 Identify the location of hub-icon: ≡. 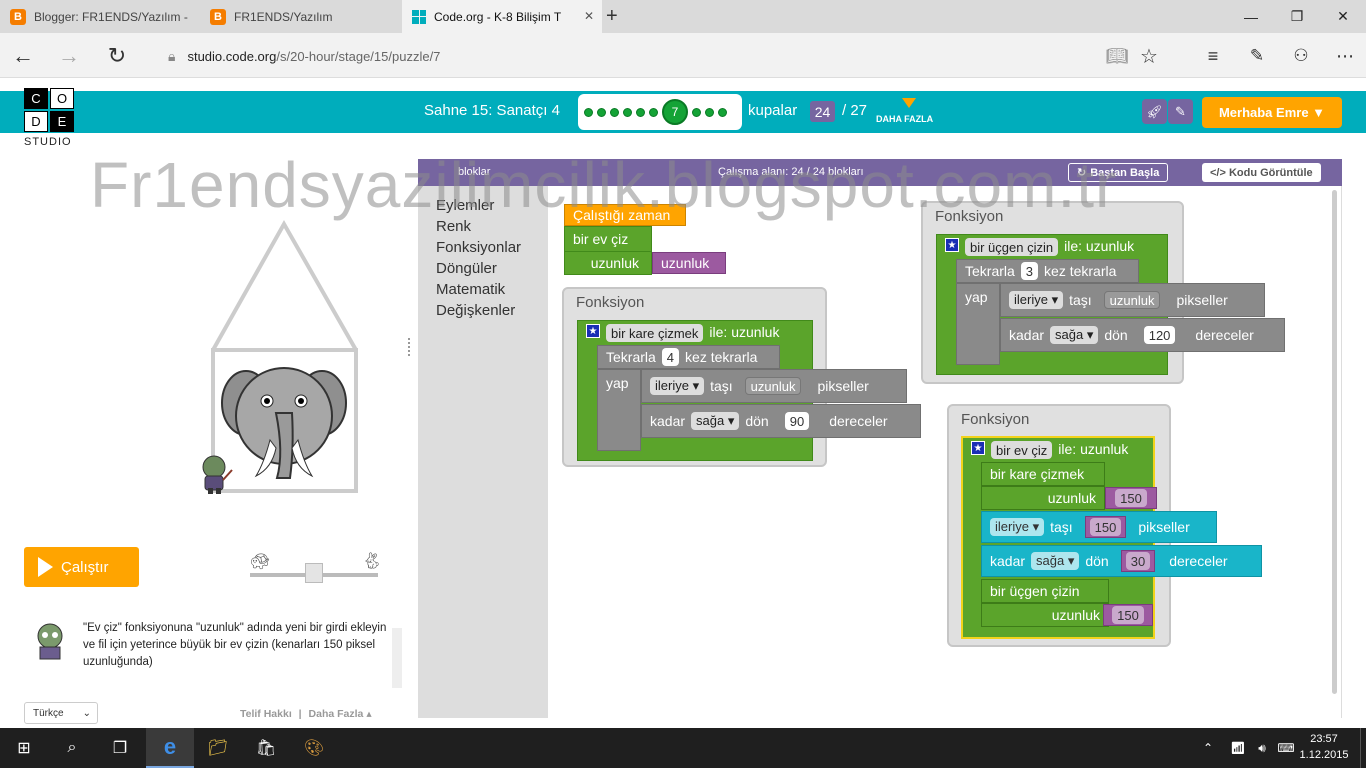
(1213, 56).